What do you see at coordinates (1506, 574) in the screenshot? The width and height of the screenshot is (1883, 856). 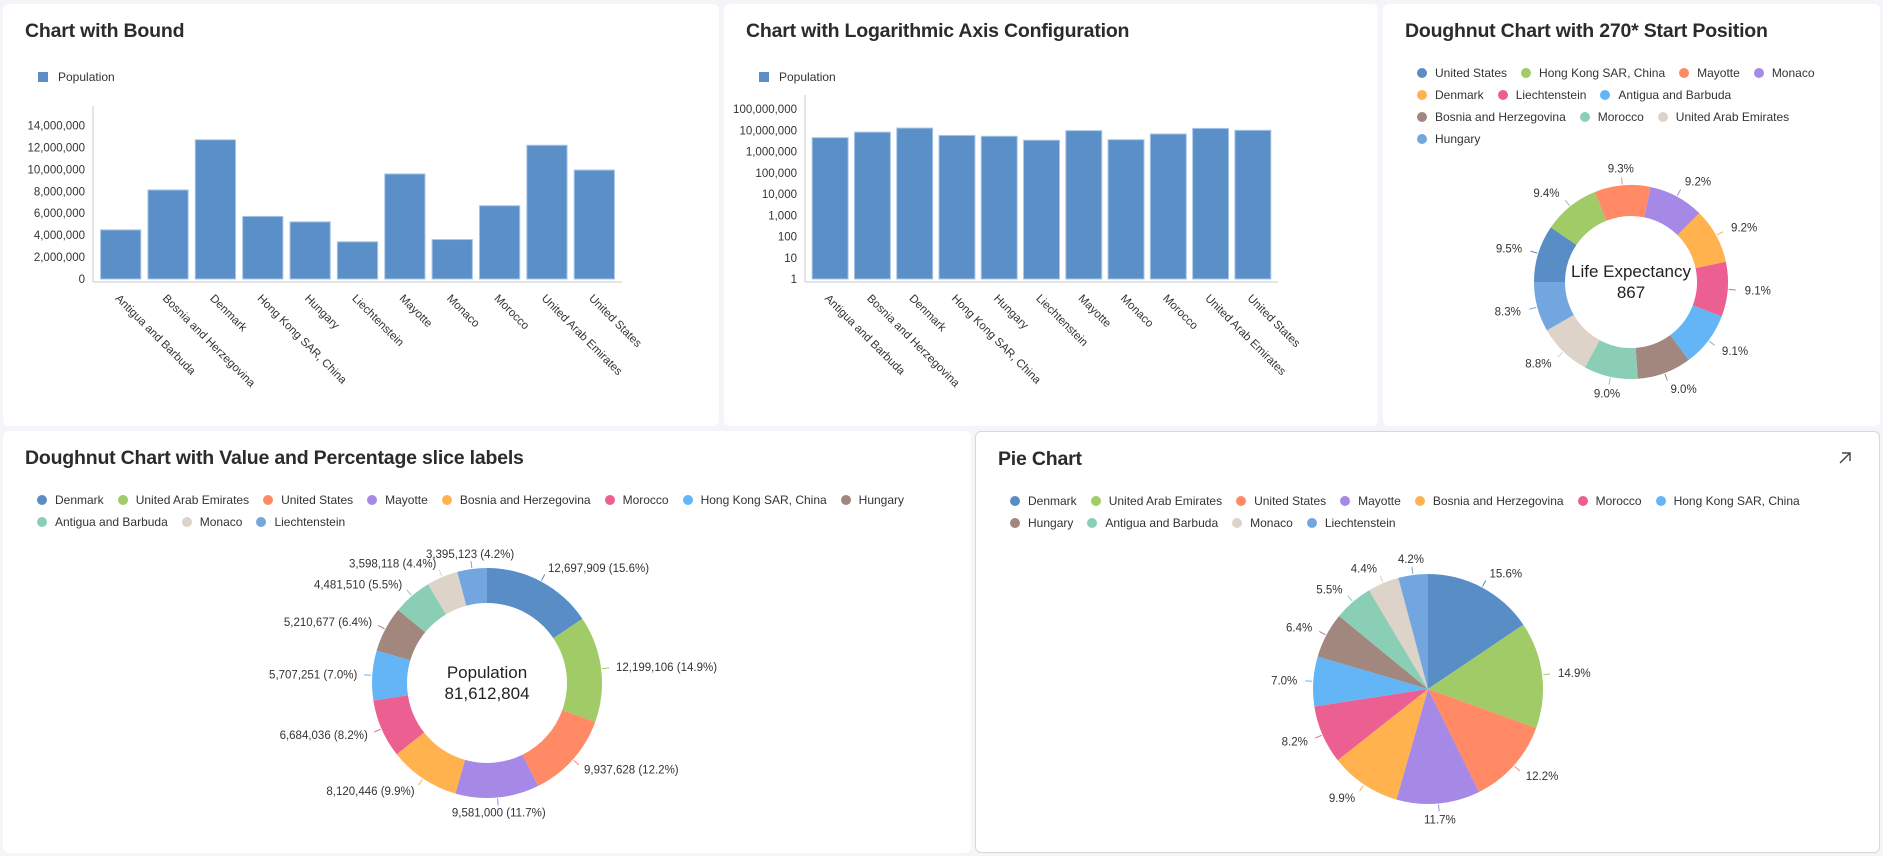 I see `slice-label: 15.6%` at bounding box center [1506, 574].